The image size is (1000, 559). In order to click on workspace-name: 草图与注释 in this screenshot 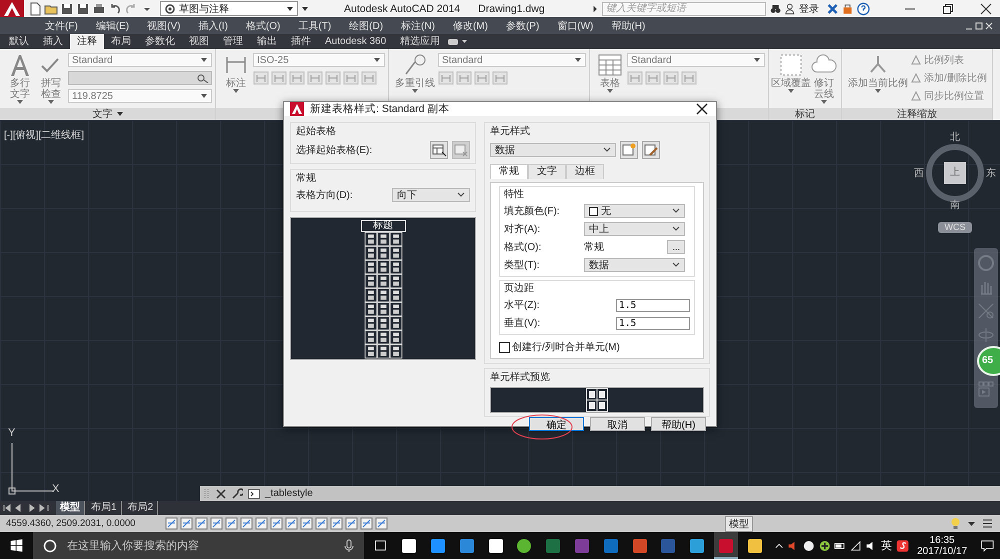, I will do `click(203, 9)`.